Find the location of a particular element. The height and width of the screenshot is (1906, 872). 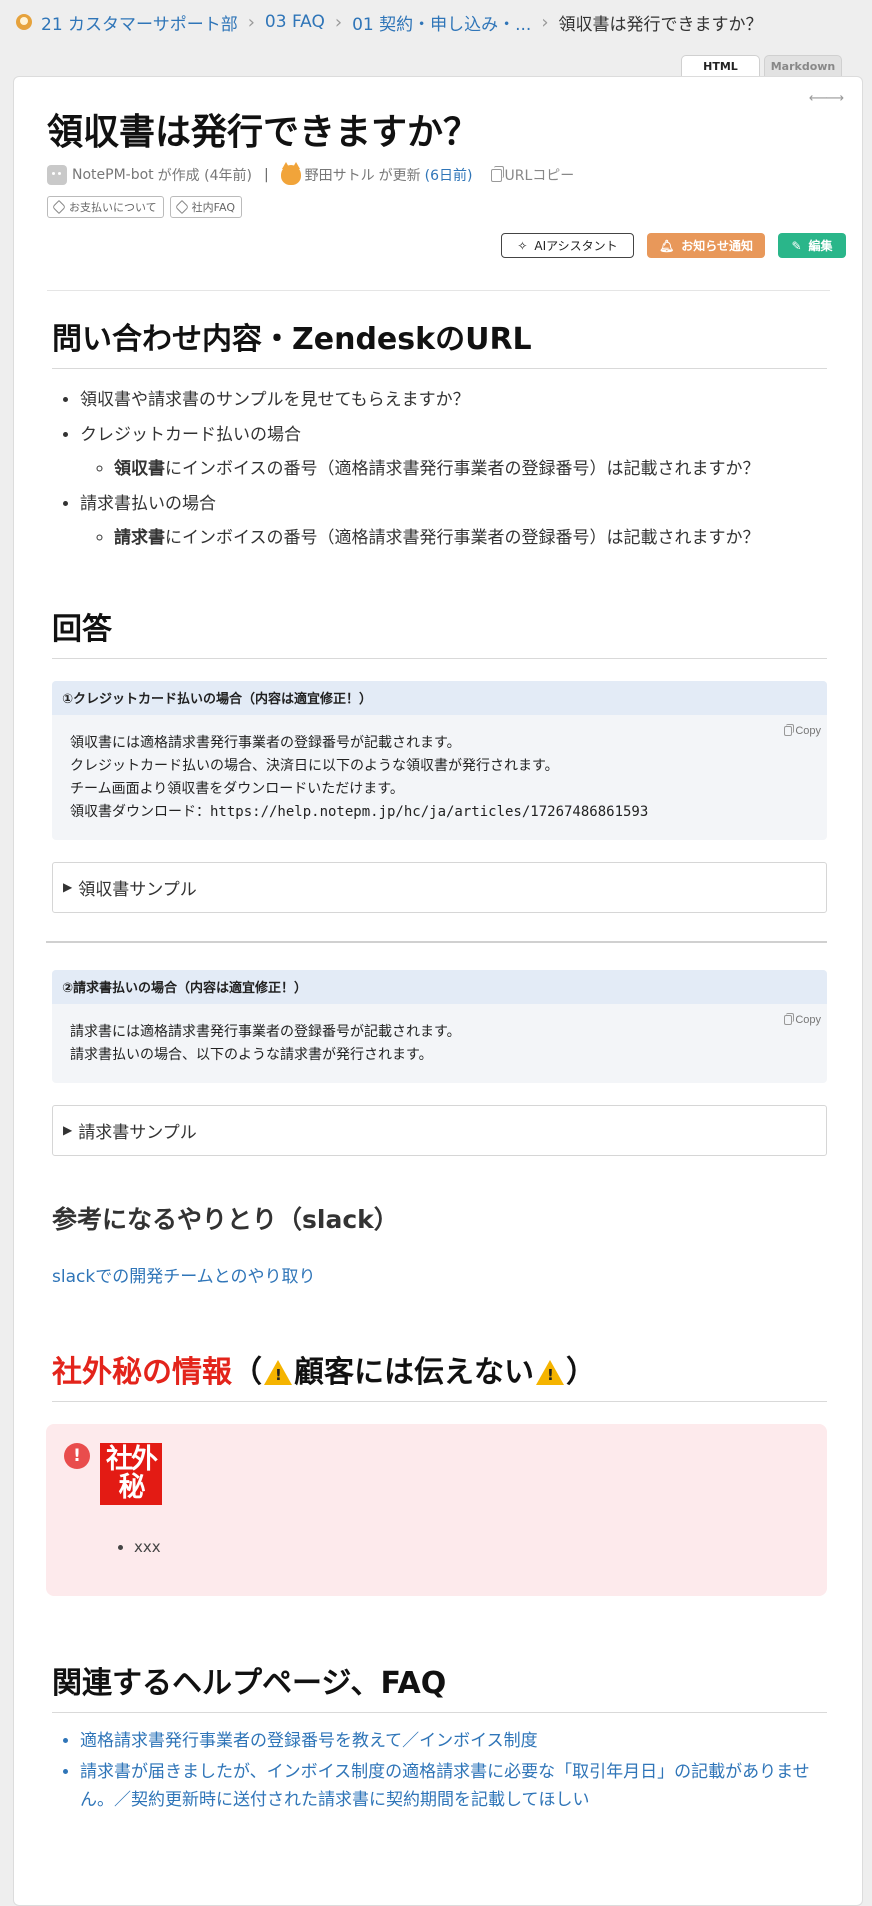

header-divider is located at coordinates (438, 290).